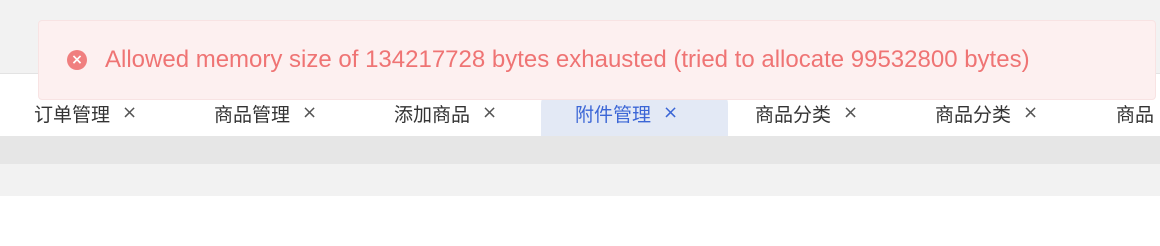 The image size is (1160, 246). I want to click on tab-label: 商品, so click(1135, 114).